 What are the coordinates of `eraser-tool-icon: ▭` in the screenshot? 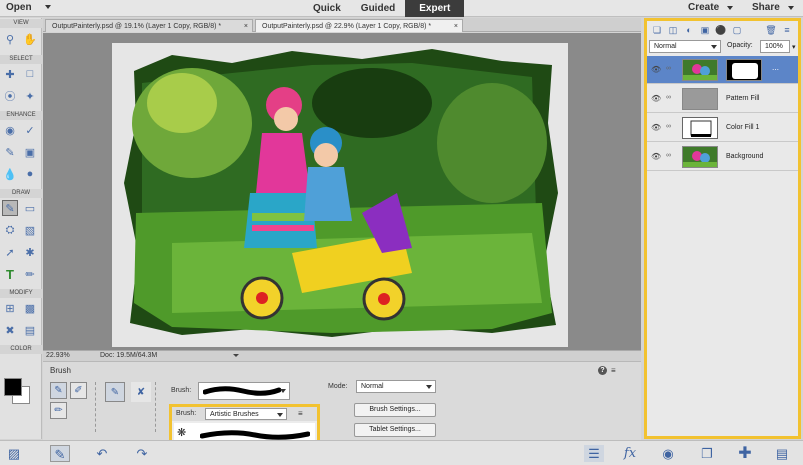 It's located at (30, 208).